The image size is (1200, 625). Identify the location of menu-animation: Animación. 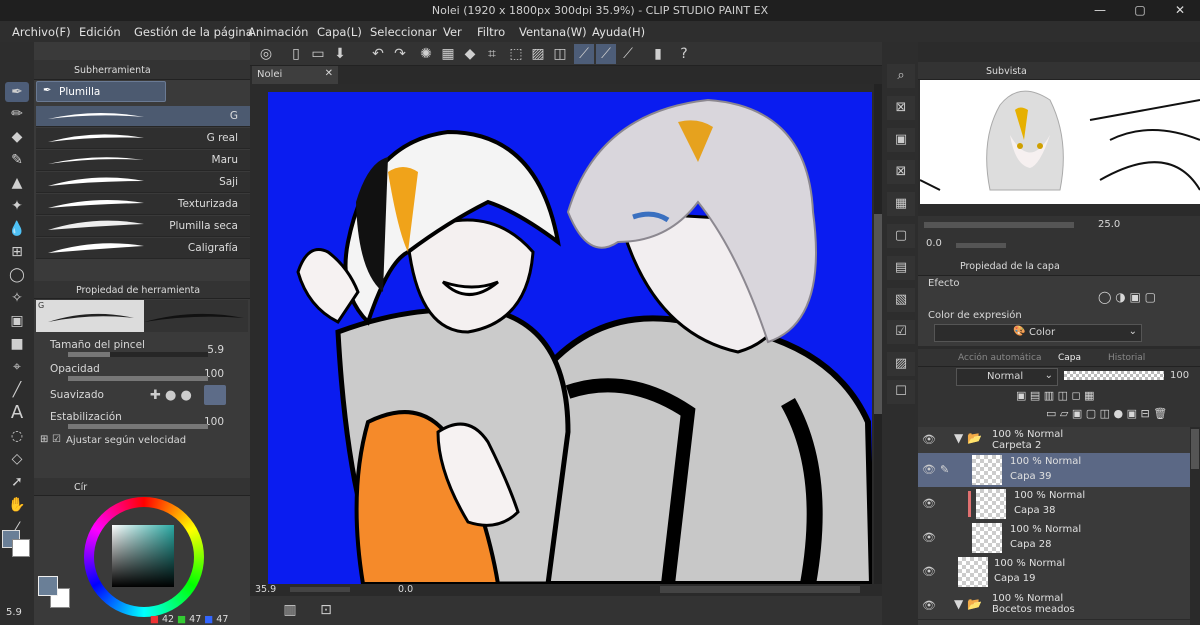
(278, 32).